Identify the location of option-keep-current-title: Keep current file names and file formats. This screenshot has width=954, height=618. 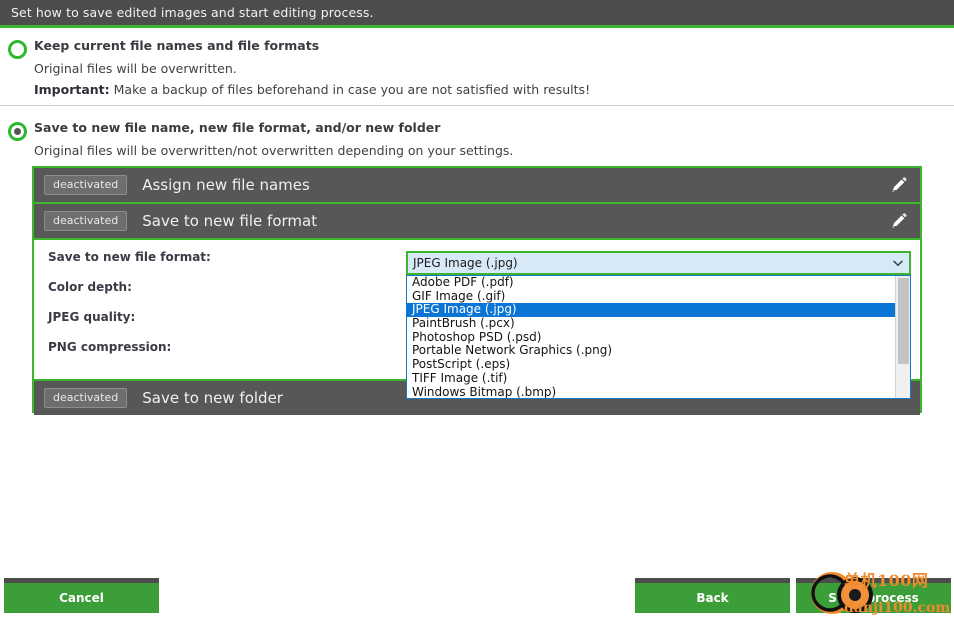
(177, 45).